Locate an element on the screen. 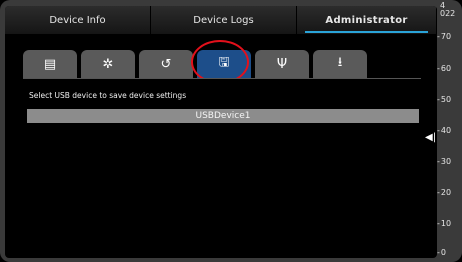 The width and height of the screenshot is (462, 262). usb-device-item: USBDevice1 is located at coordinates (223, 116).